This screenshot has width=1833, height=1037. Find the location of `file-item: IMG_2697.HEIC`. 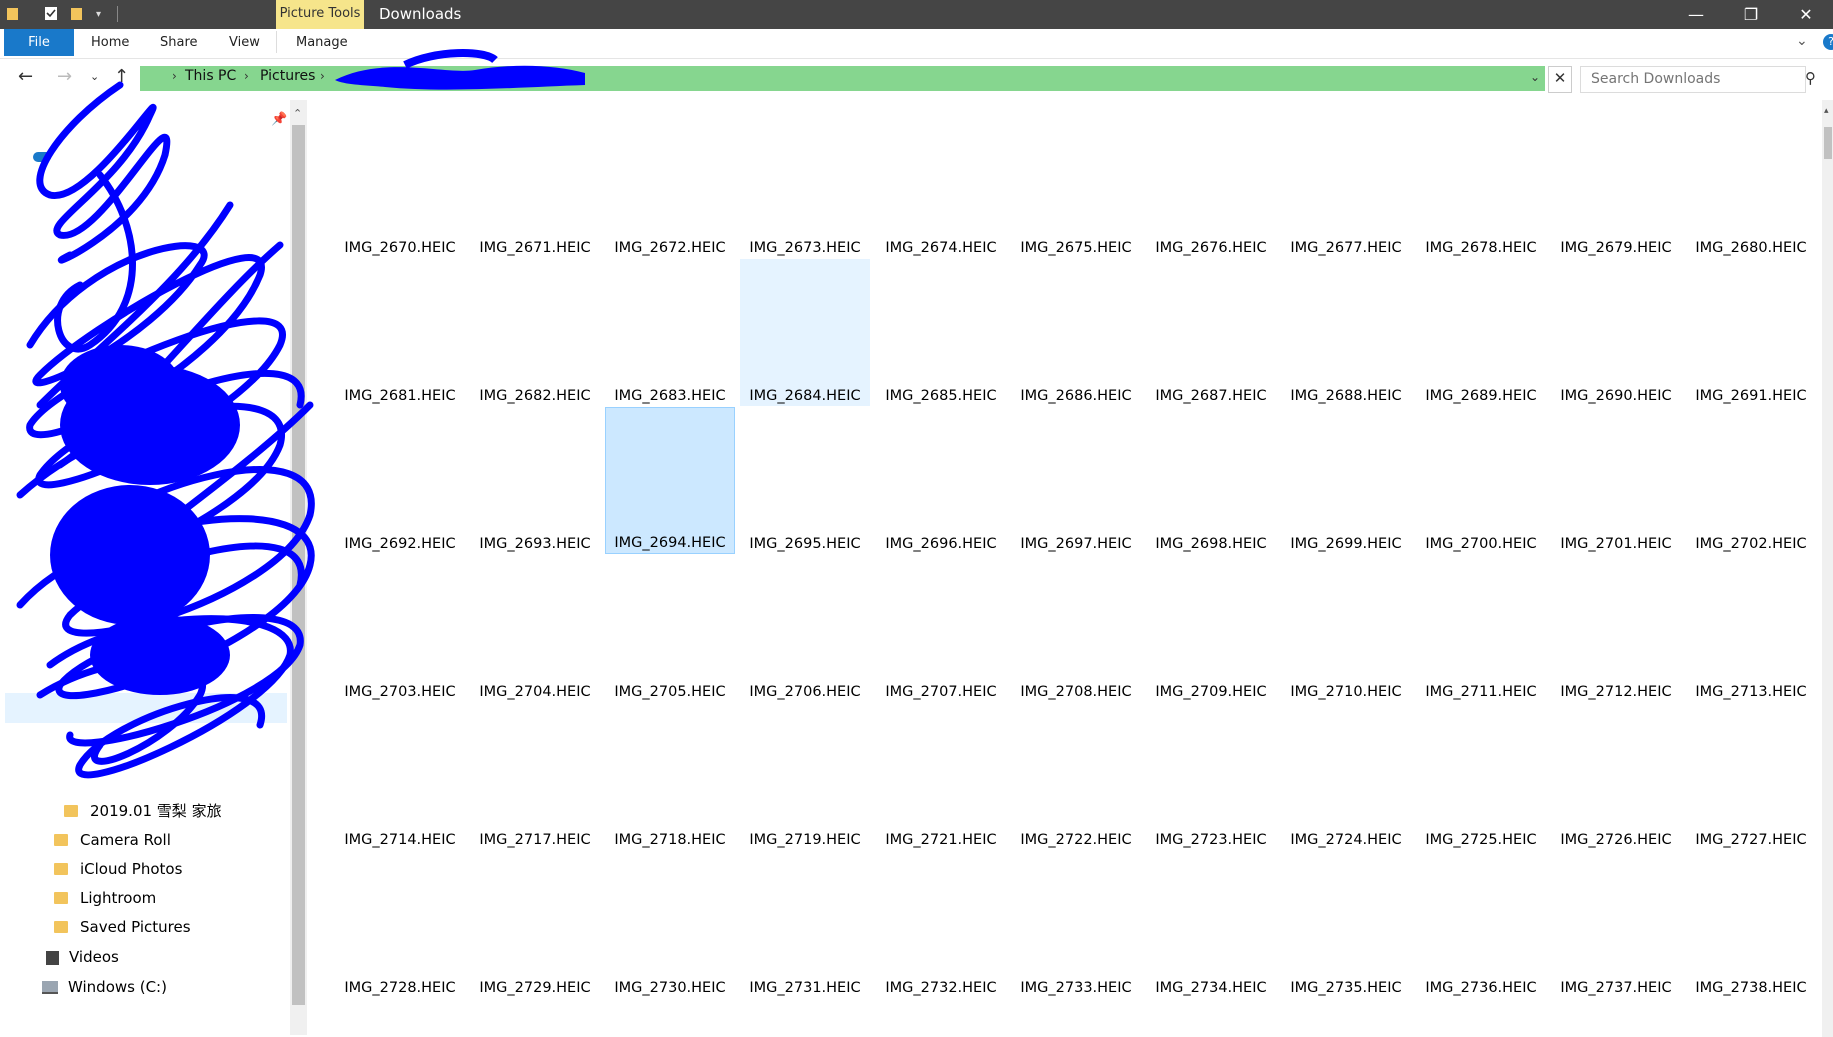

file-item: IMG_2697.HEIC is located at coordinates (1076, 480).